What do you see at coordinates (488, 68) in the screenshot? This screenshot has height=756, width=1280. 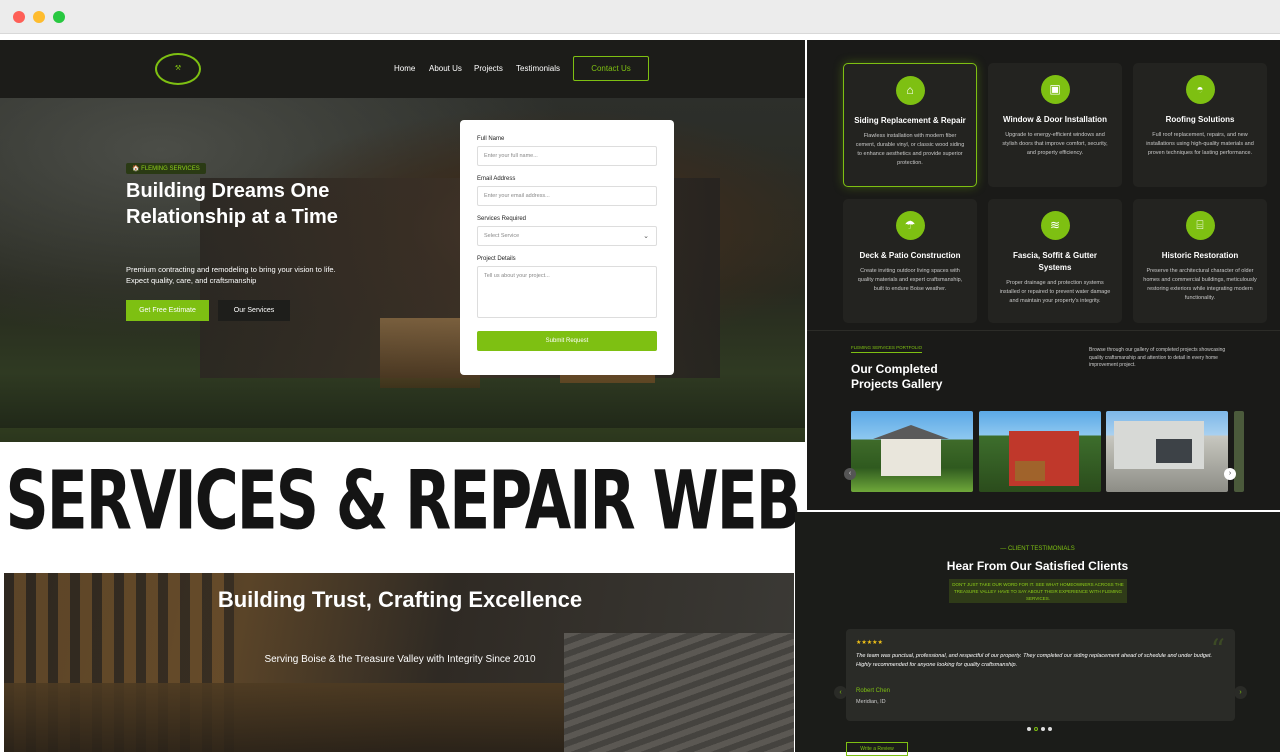 I see `nav-projects: Projects` at bounding box center [488, 68].